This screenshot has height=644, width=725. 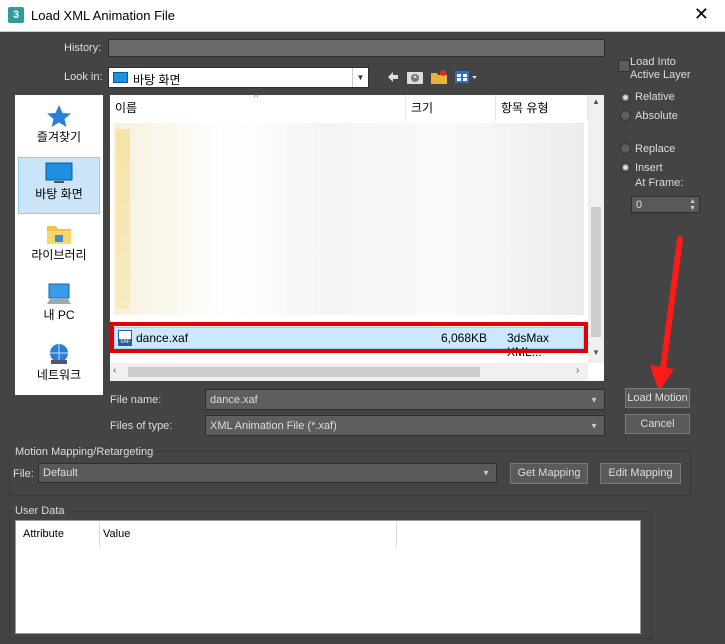 I want to click on place-this-pc: 내 PC, so click(x=59, y=307).